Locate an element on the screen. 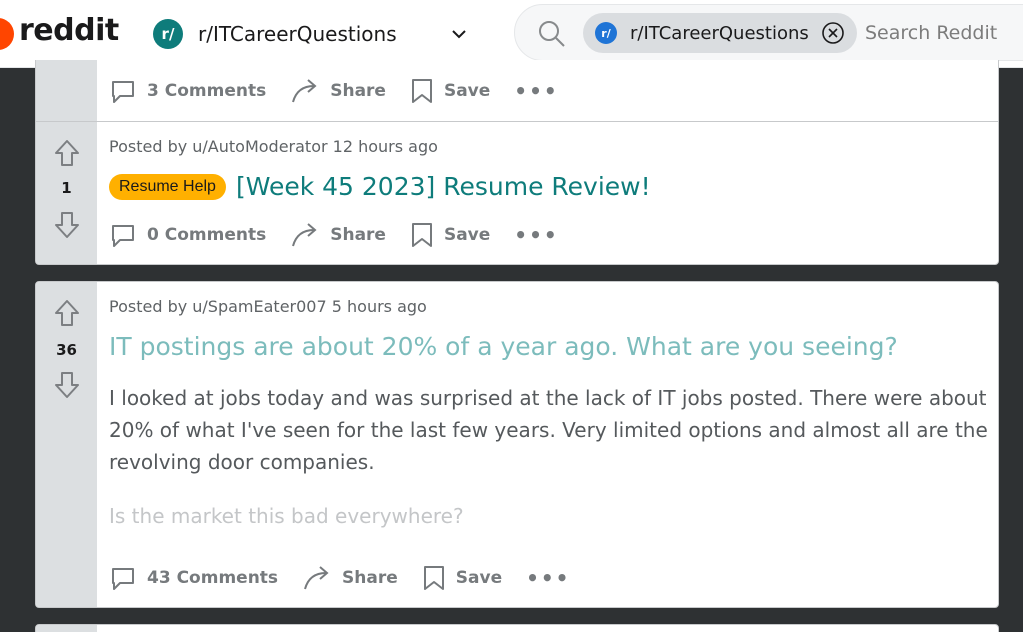 This screenshot has height=632, width=1023. comments-label: 43 Comments is located at coordinates (213, 578).